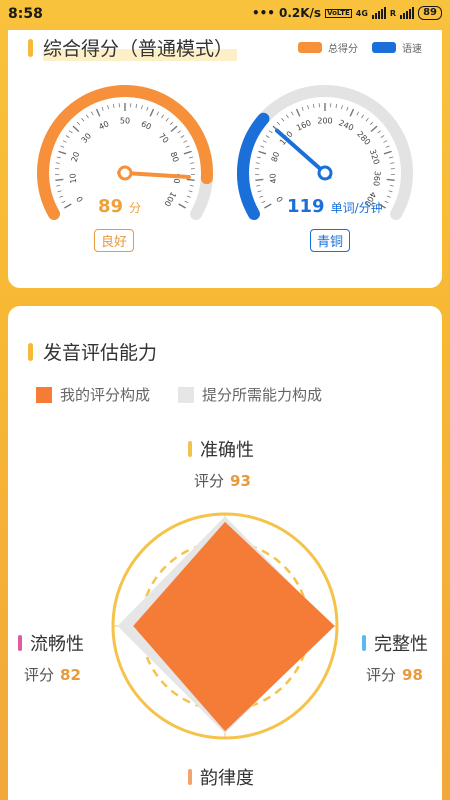 The width and height of the screenshot is (450, 800). Describe the element at coordinates (164, 138) in the screenshot. I see `gauge-tick-label: 70` at that location.